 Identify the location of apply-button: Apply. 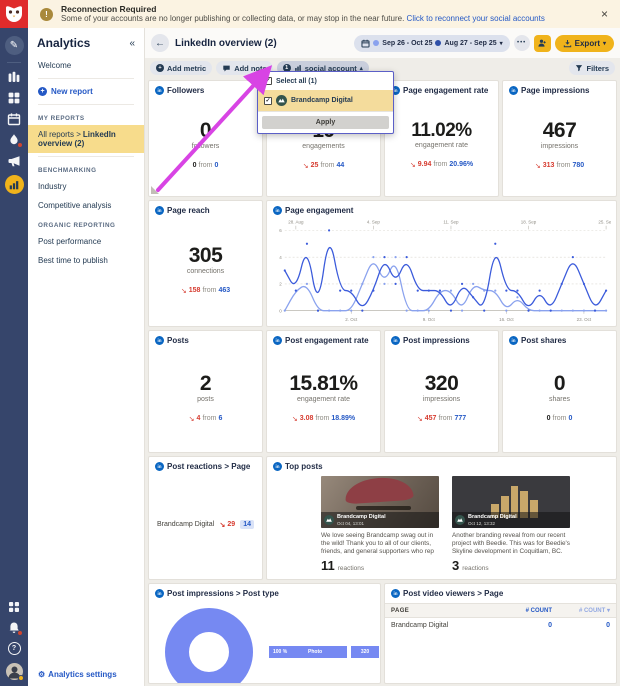
(325, 122).